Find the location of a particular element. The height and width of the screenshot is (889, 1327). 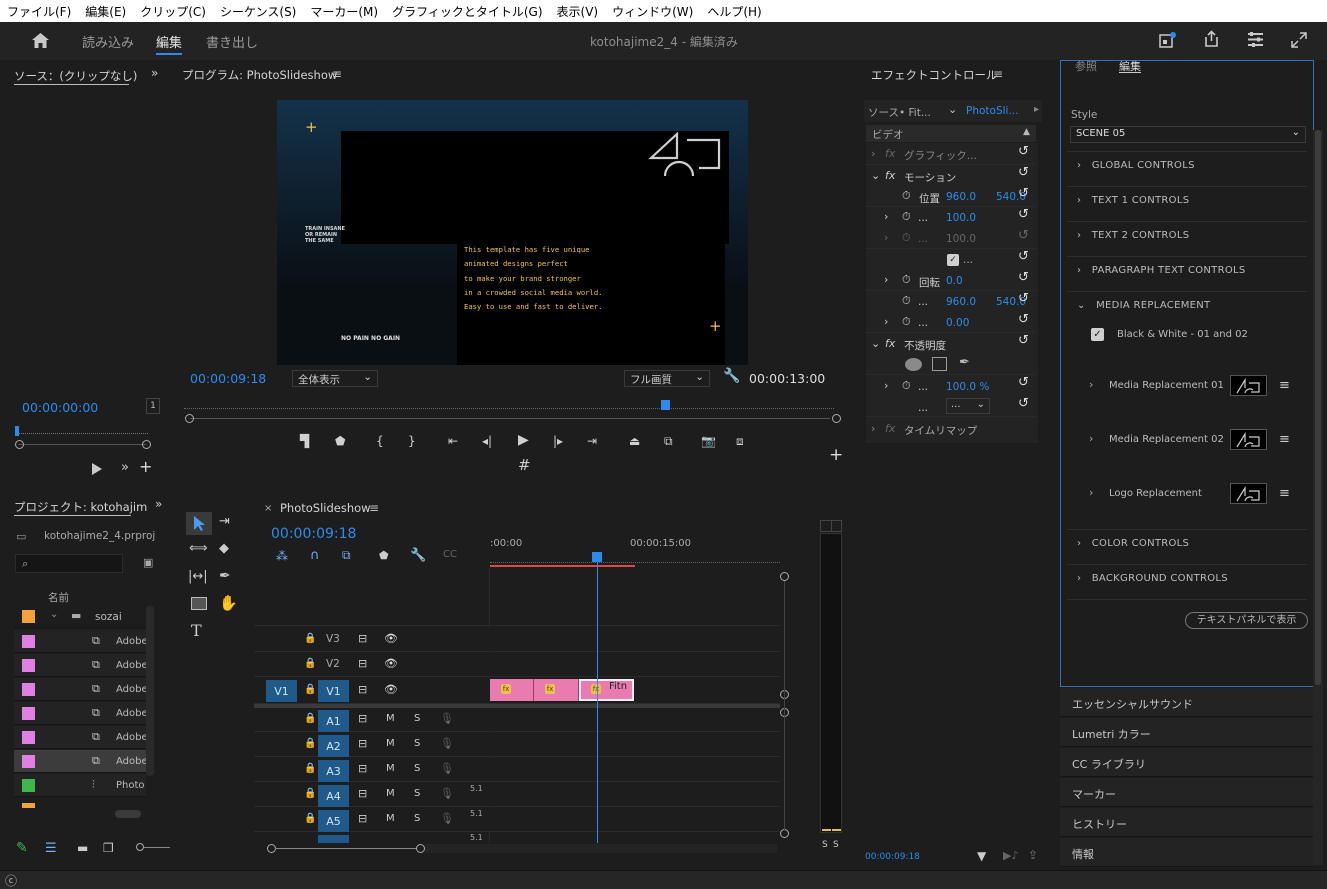

share-icon is located at coordinates (1211, 39).